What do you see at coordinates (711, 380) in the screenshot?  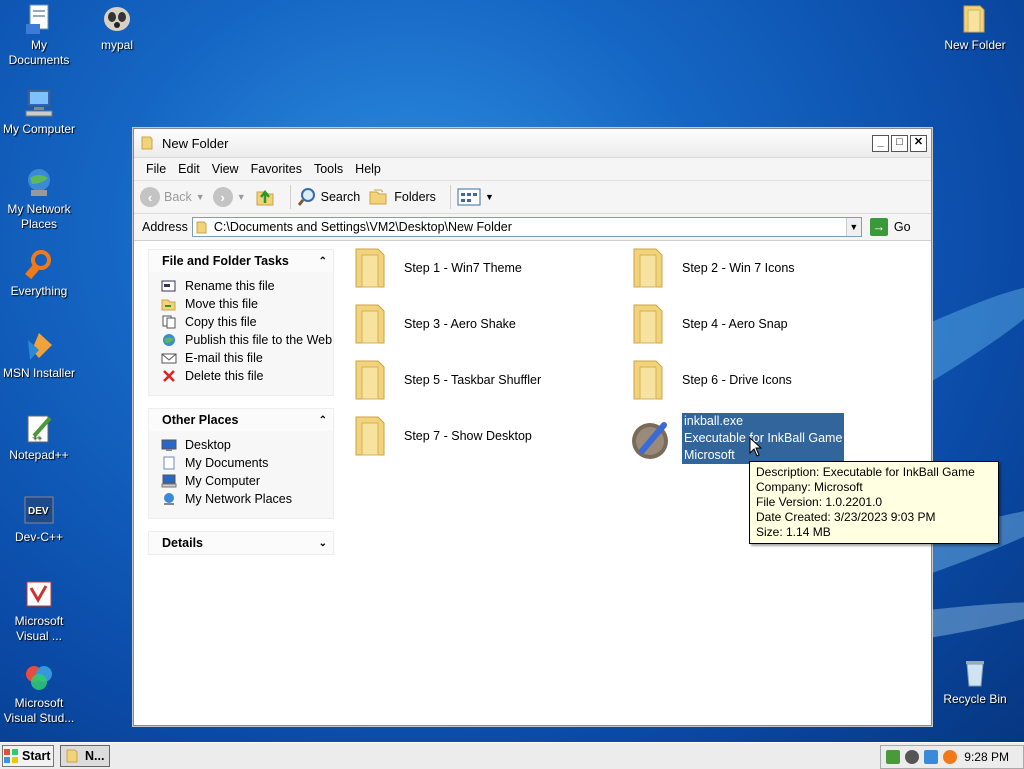 I see `folder-item: Step 6 - Drive Icons` at bounding box center [711, 380].